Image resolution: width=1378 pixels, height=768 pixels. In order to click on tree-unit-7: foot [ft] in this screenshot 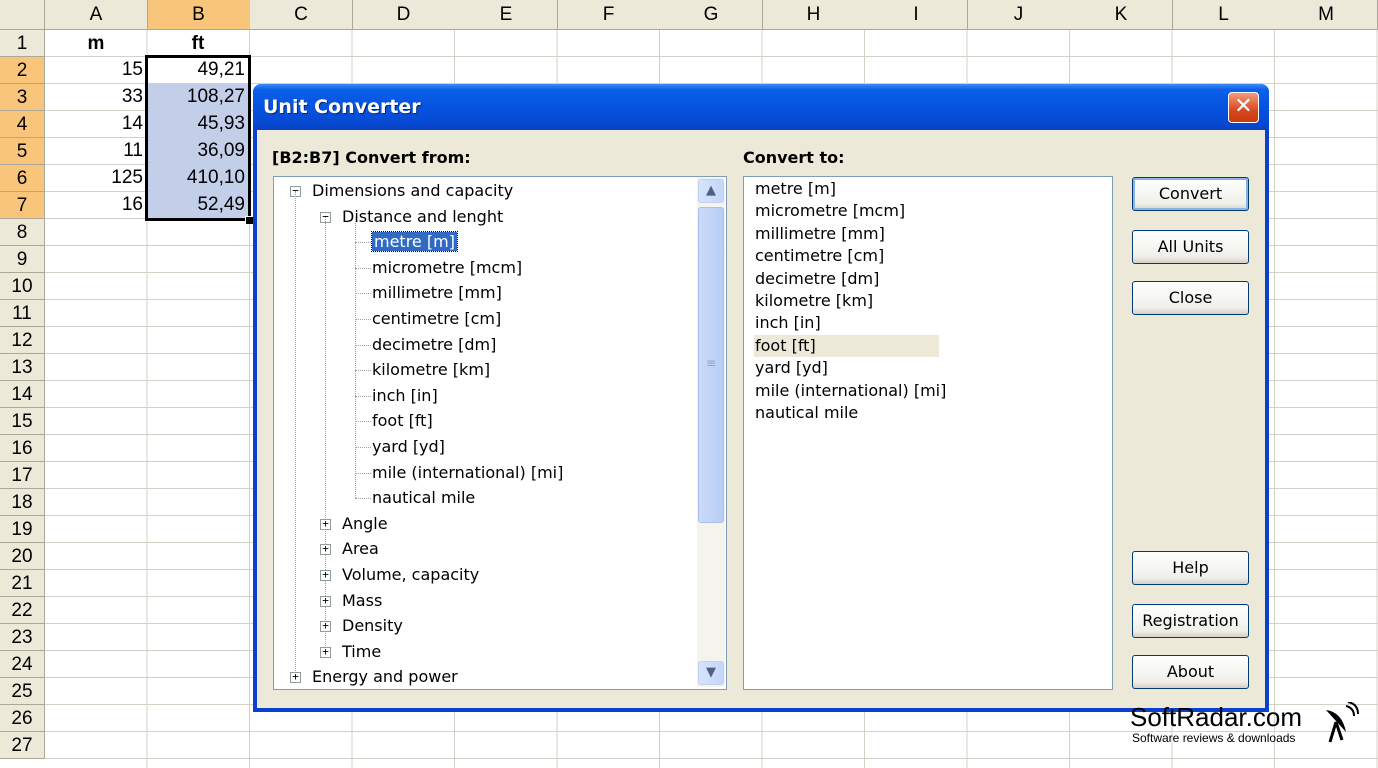, I will do `click(402, 421)`.